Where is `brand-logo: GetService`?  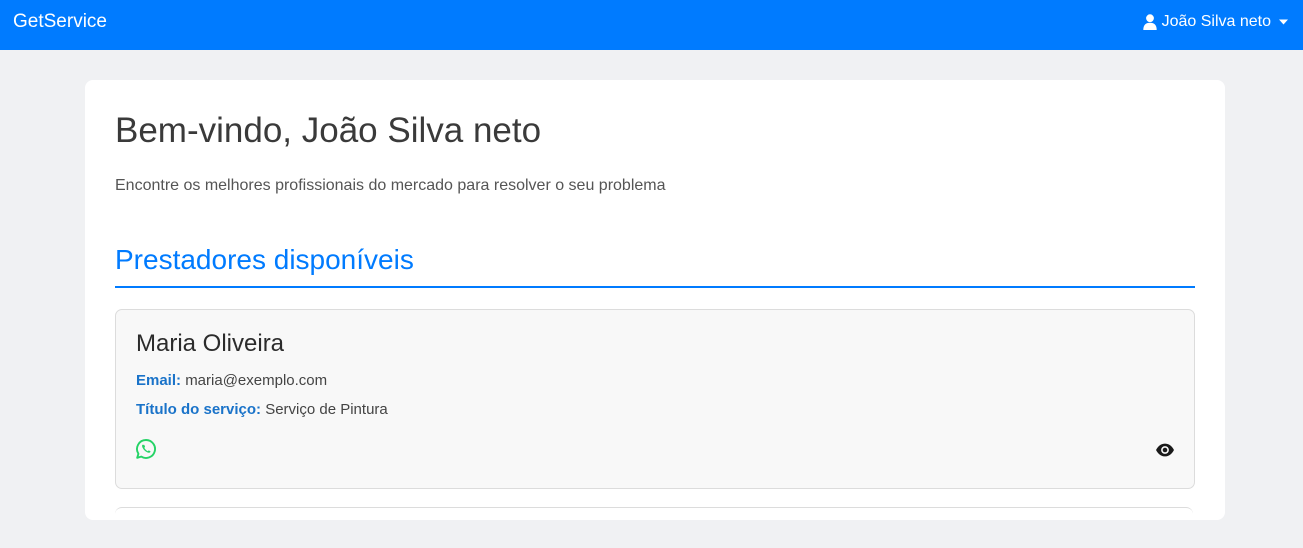 brand-logo: GetService is located at coordinates (60, 22).